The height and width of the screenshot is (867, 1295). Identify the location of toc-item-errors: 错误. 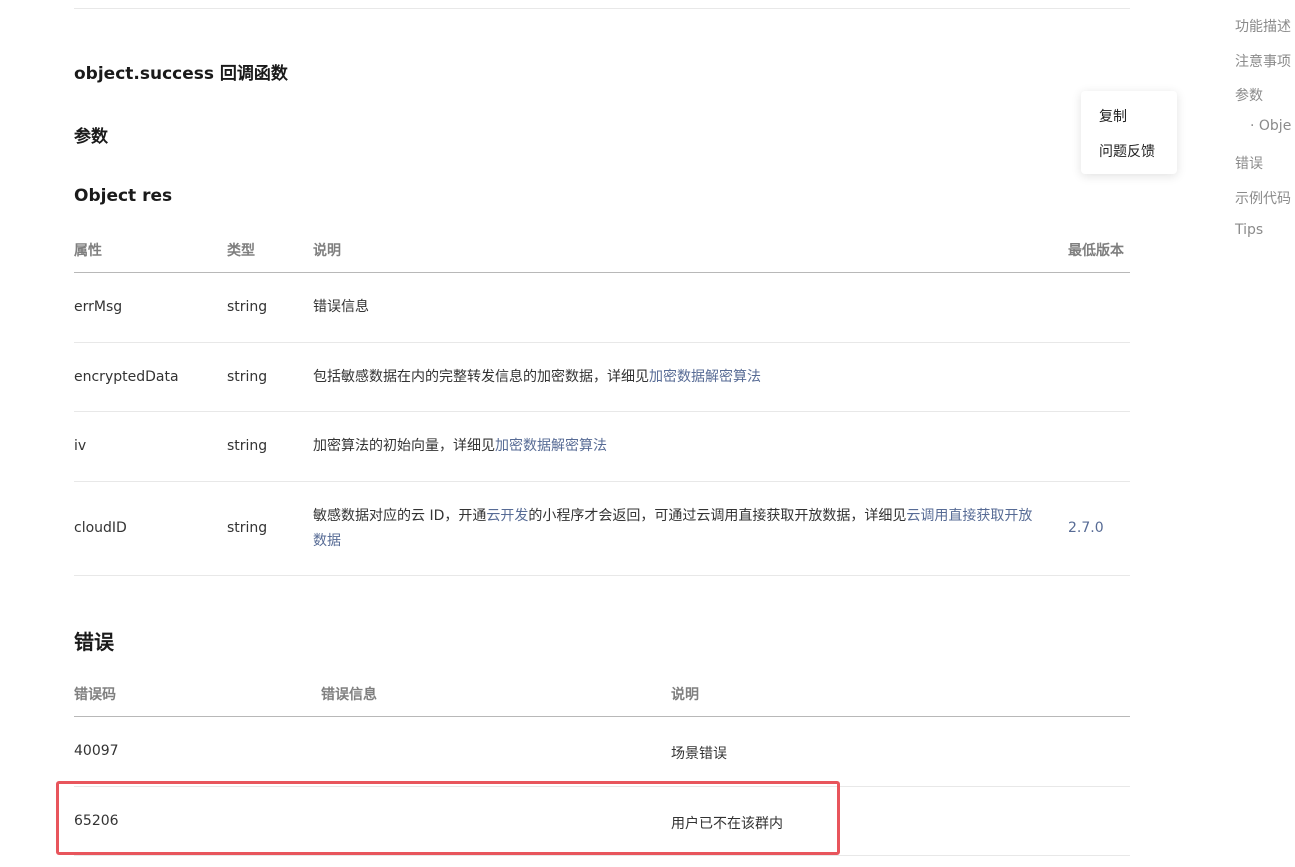
(1249, 163).